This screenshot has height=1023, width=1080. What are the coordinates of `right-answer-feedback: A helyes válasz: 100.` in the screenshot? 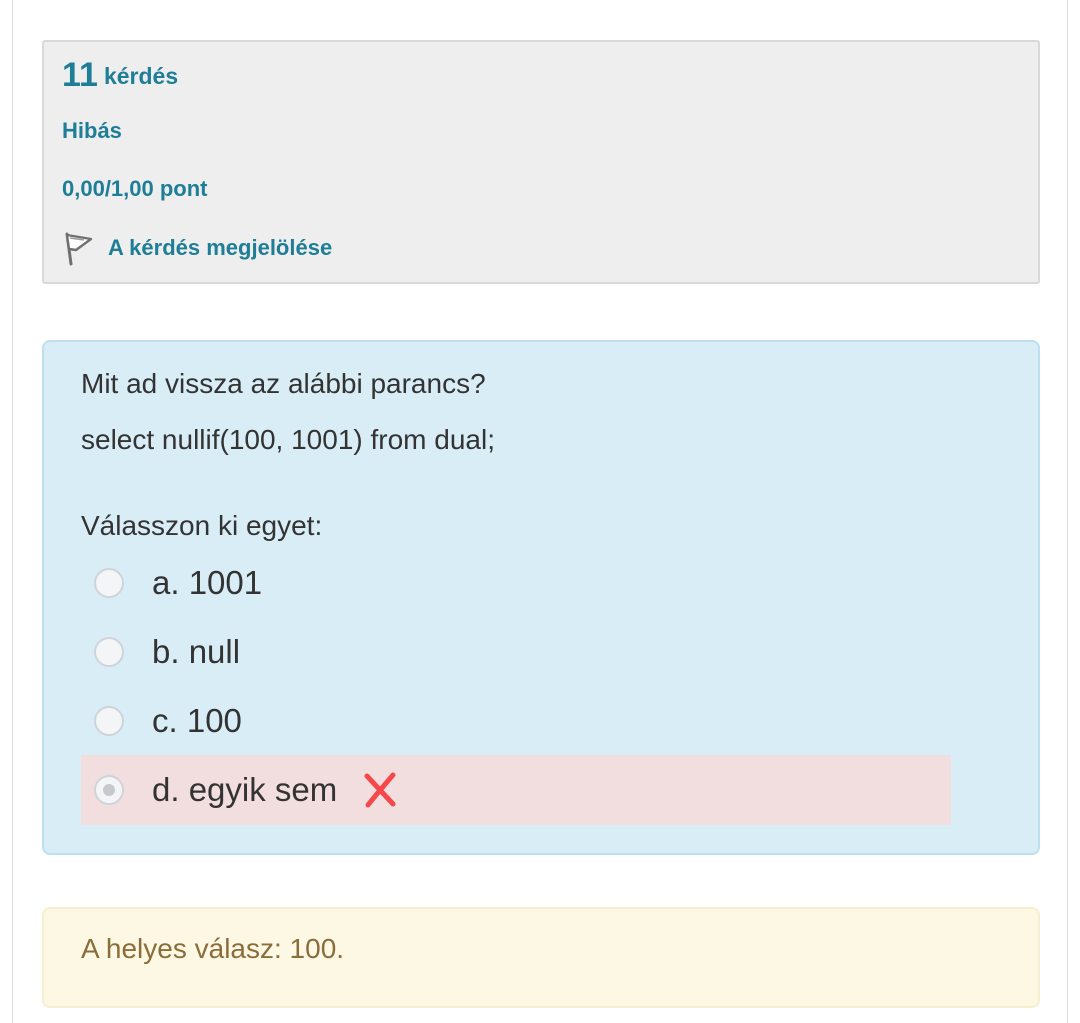 It's located at (541, 957).